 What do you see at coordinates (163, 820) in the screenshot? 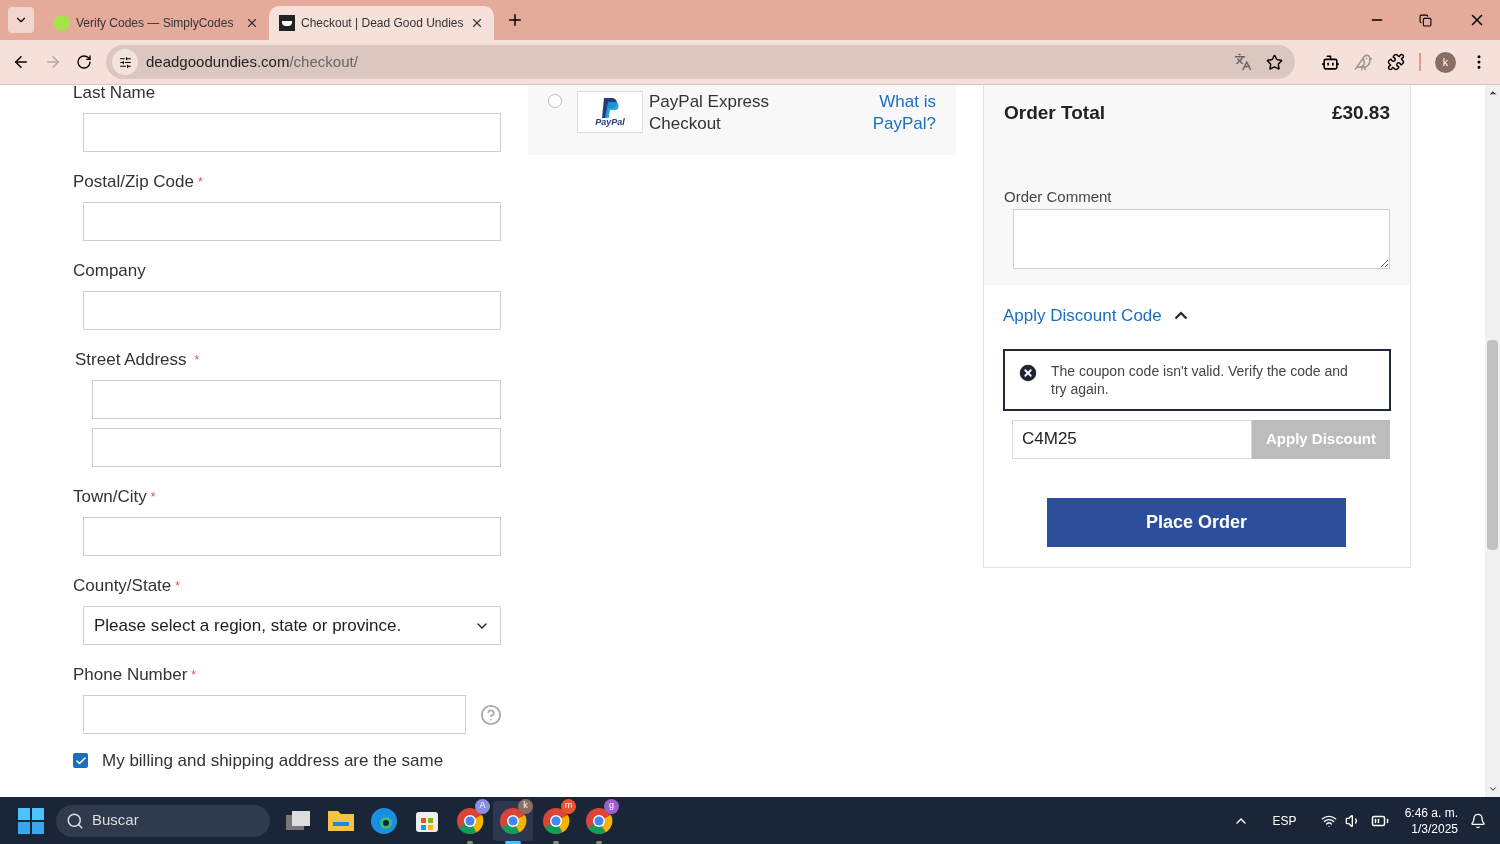
I see `taskbar-search-field: Buscar` at bounding box center [163, 820].